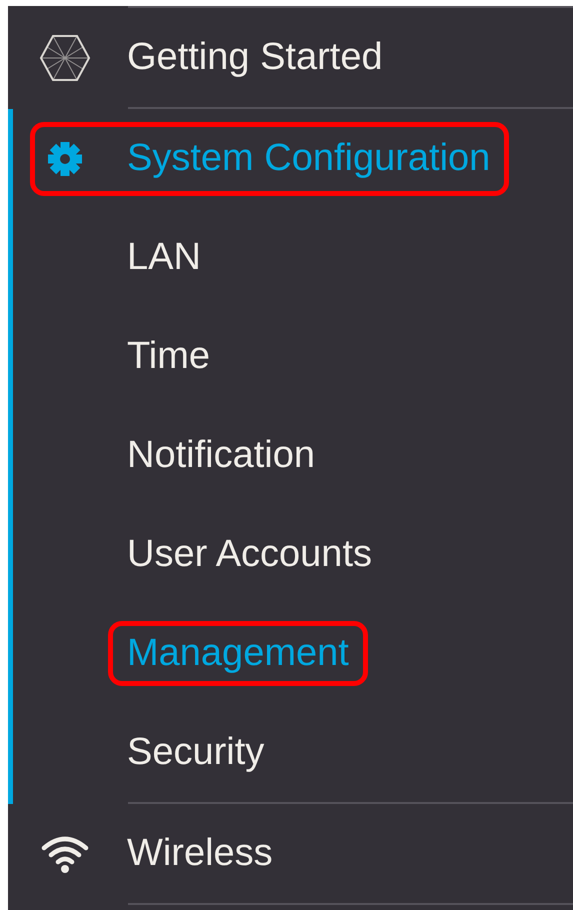  What do you see at coordinates (169, 356) in the screenshot?
I see `nav-subitem: Time` at bounding box center [169, 356].